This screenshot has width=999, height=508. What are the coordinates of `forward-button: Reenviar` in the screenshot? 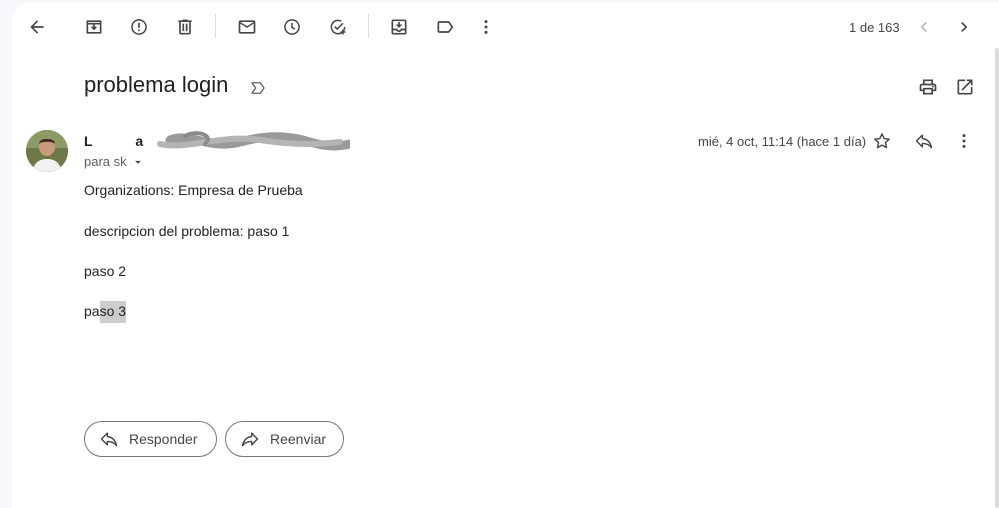 It's located at (284, 439).